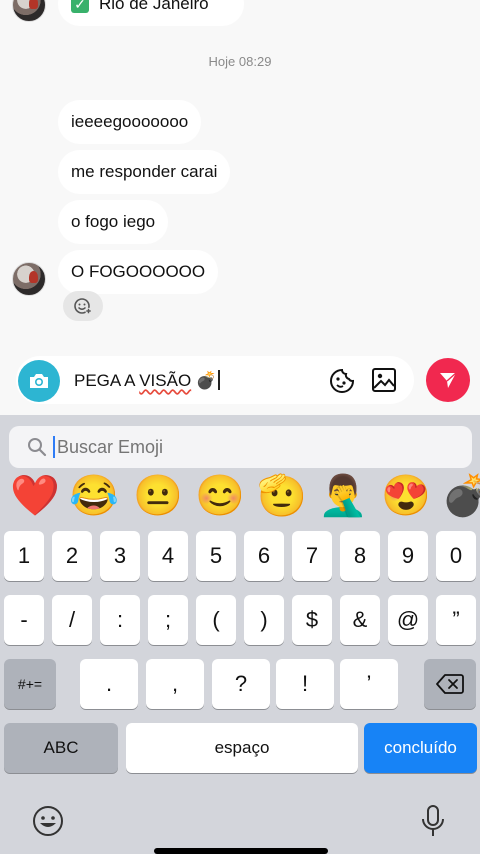 Image resolution: width=480 pixels, height=854 pixels. What do you see at coordinates (72, 620) in the screenshot?
I see `key: /` at bounding box center [72, 620].